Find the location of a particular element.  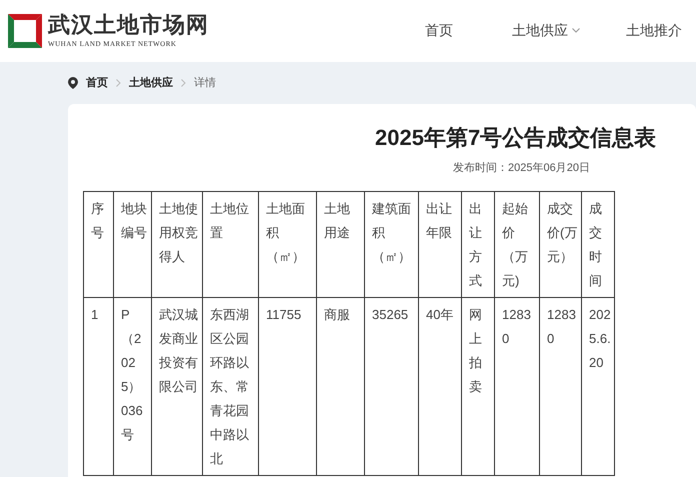

table-cell: 东西湖区公园环路以东、常青花园中路以北 is located at coordinates (230, 386).